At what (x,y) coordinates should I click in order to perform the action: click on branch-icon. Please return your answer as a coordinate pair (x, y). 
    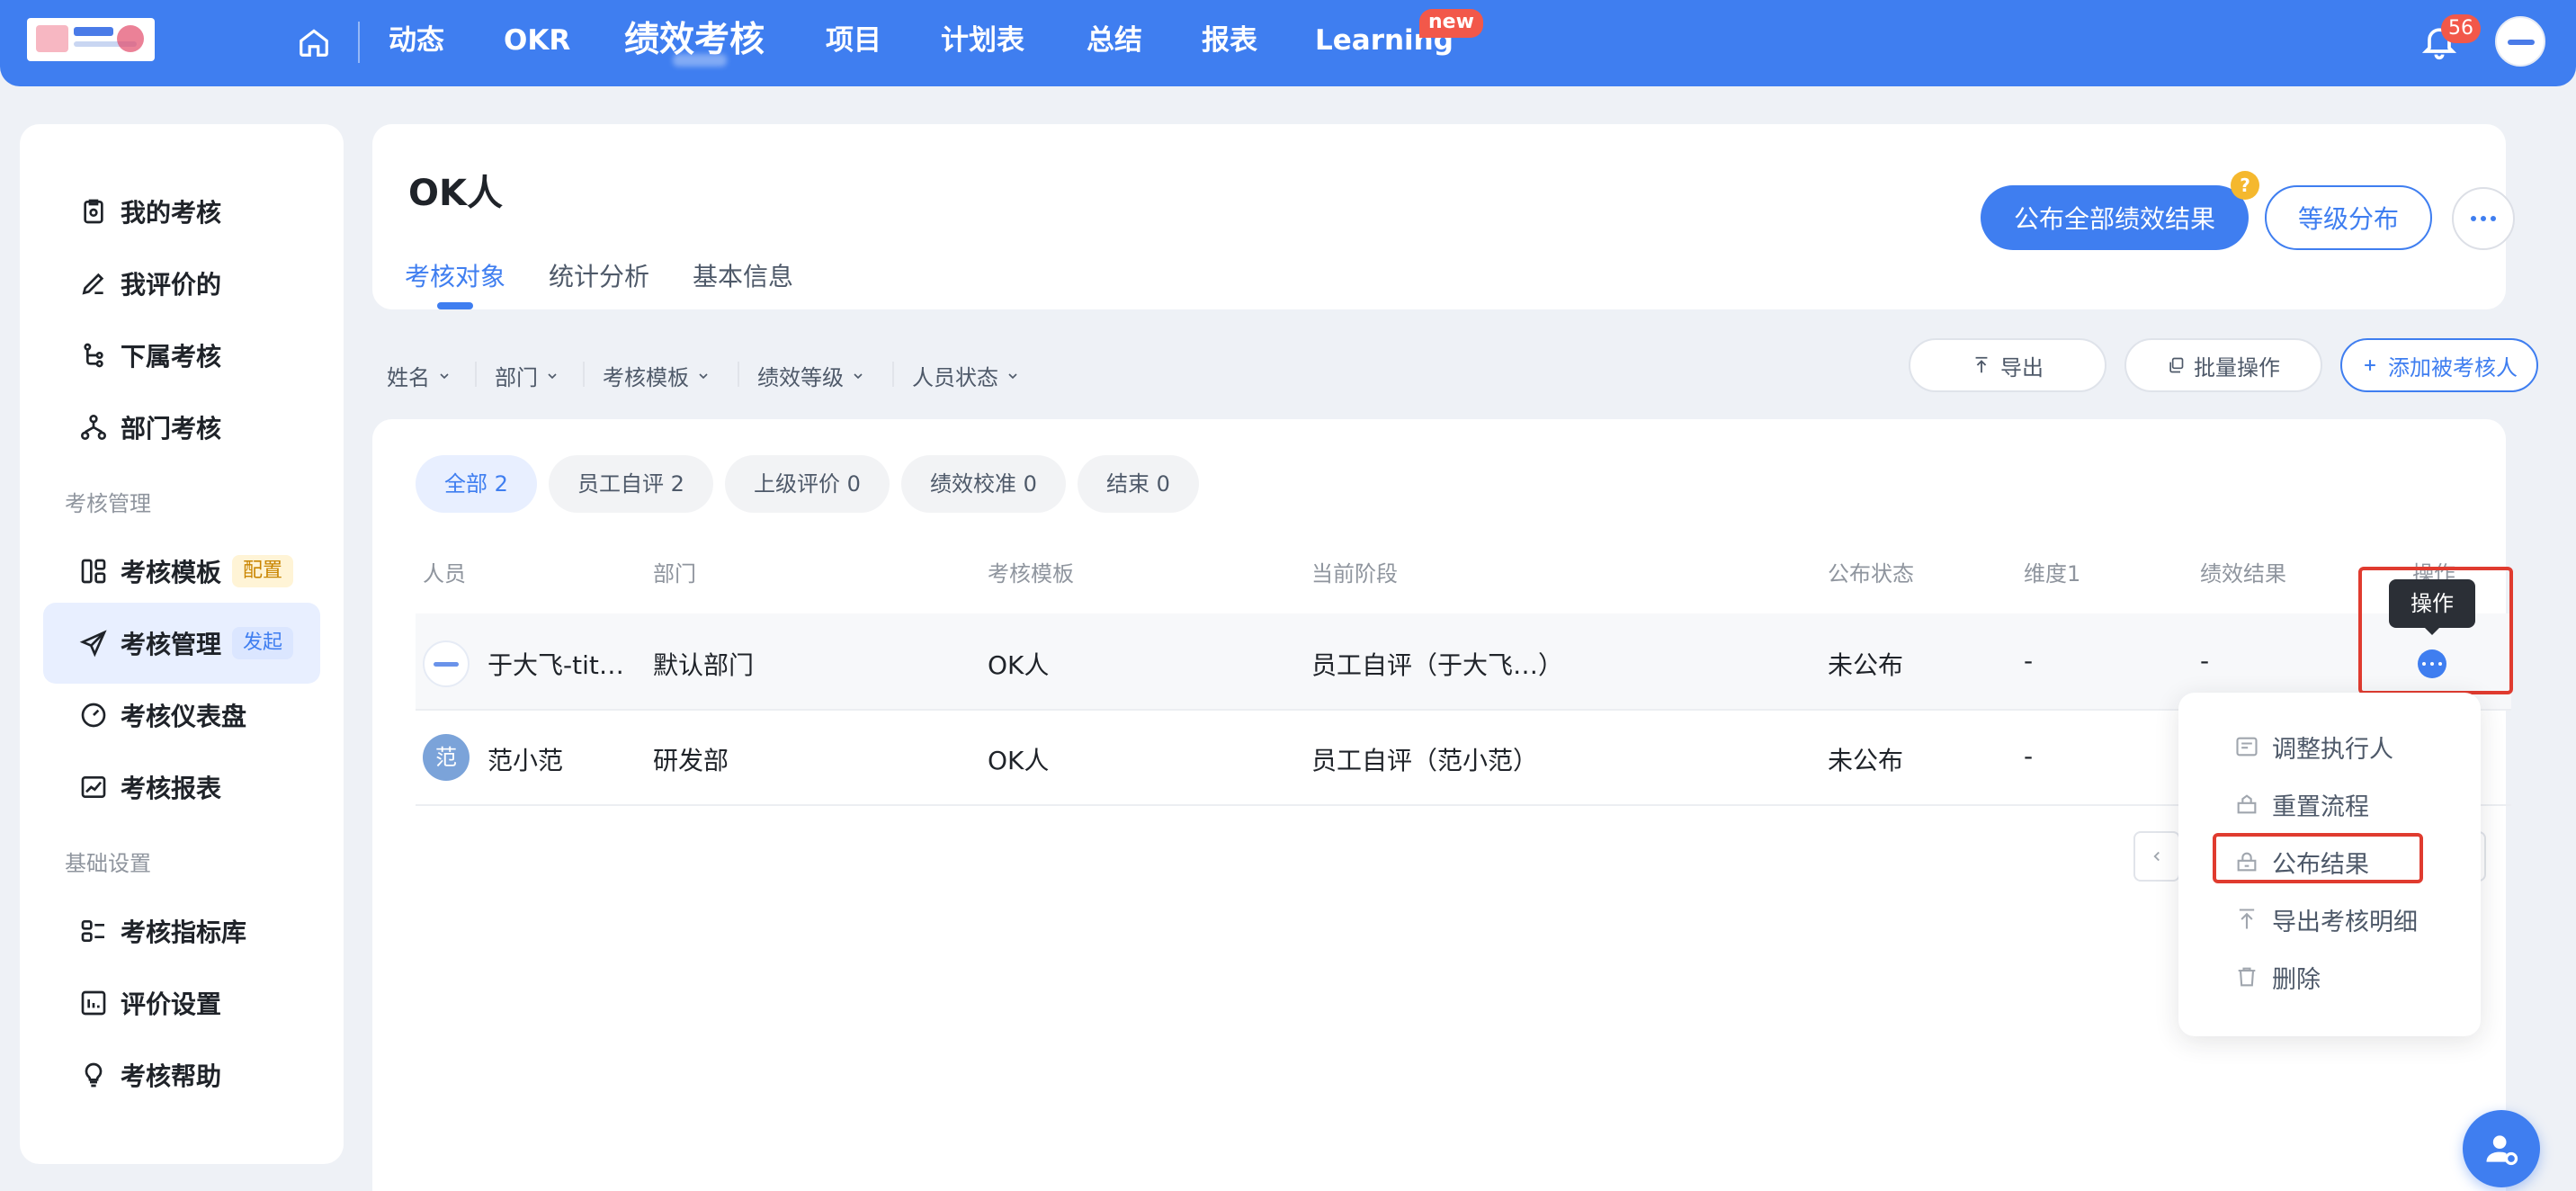
    Looking at the image, I should click on (93, 356).